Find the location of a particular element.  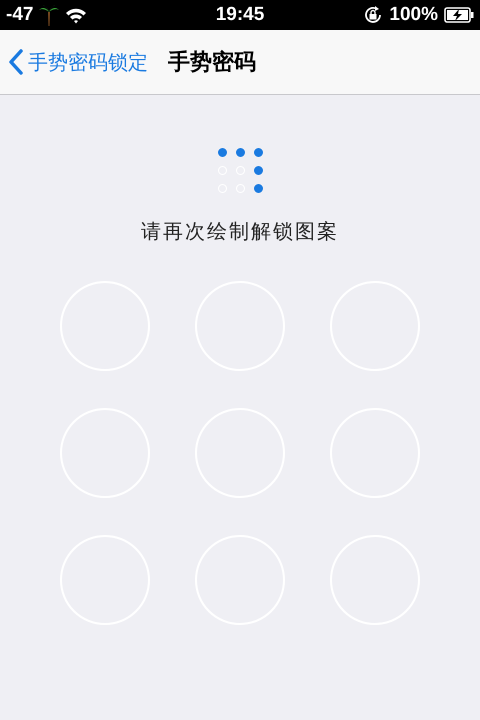

battery-percentage: 100% is located at coordinates (413, 15).